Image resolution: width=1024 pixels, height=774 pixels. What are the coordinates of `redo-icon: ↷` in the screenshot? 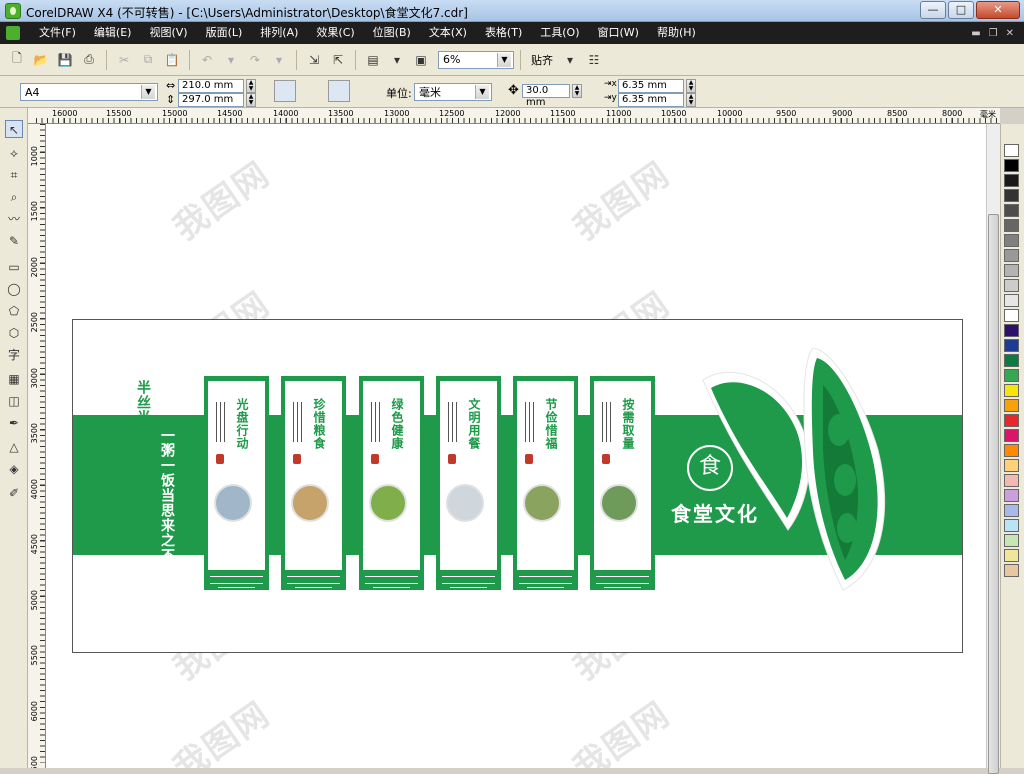 It's located at (255, 60).